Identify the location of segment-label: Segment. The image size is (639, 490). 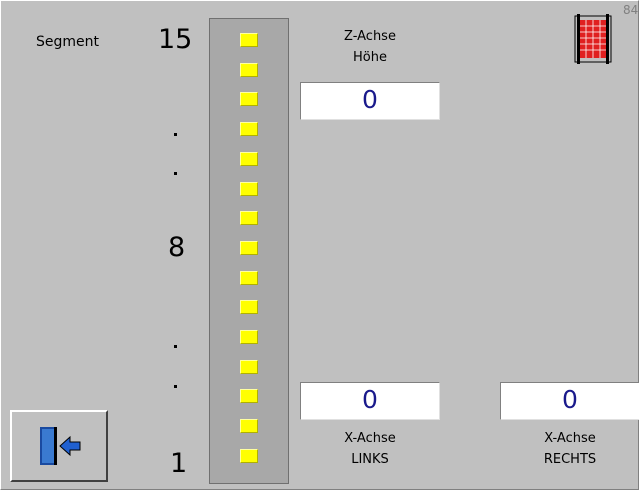
(67, 42).